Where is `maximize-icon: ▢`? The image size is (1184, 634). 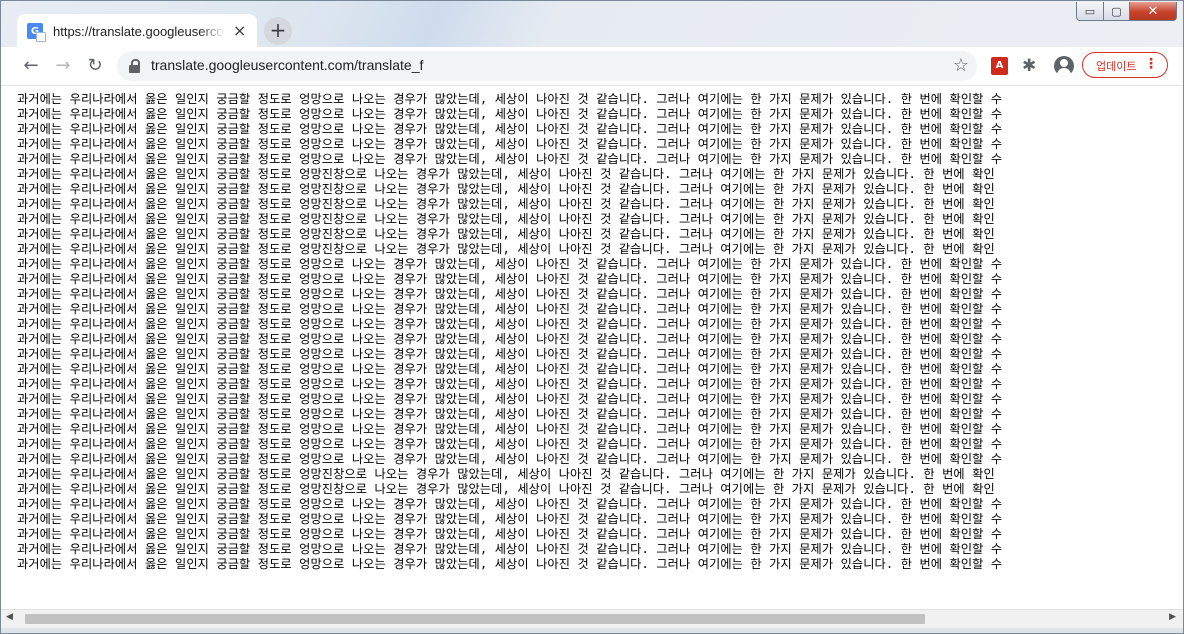
maximize-icon: ▢ is located at coordinates (1116, 11).